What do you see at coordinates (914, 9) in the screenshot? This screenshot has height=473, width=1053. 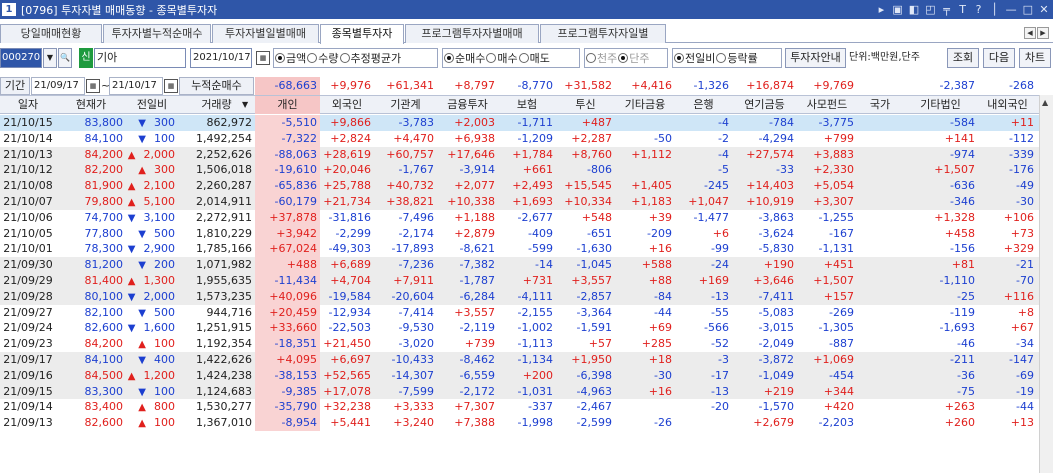 I see `window-control-icon: ◧` at bounding box center [914, 9].